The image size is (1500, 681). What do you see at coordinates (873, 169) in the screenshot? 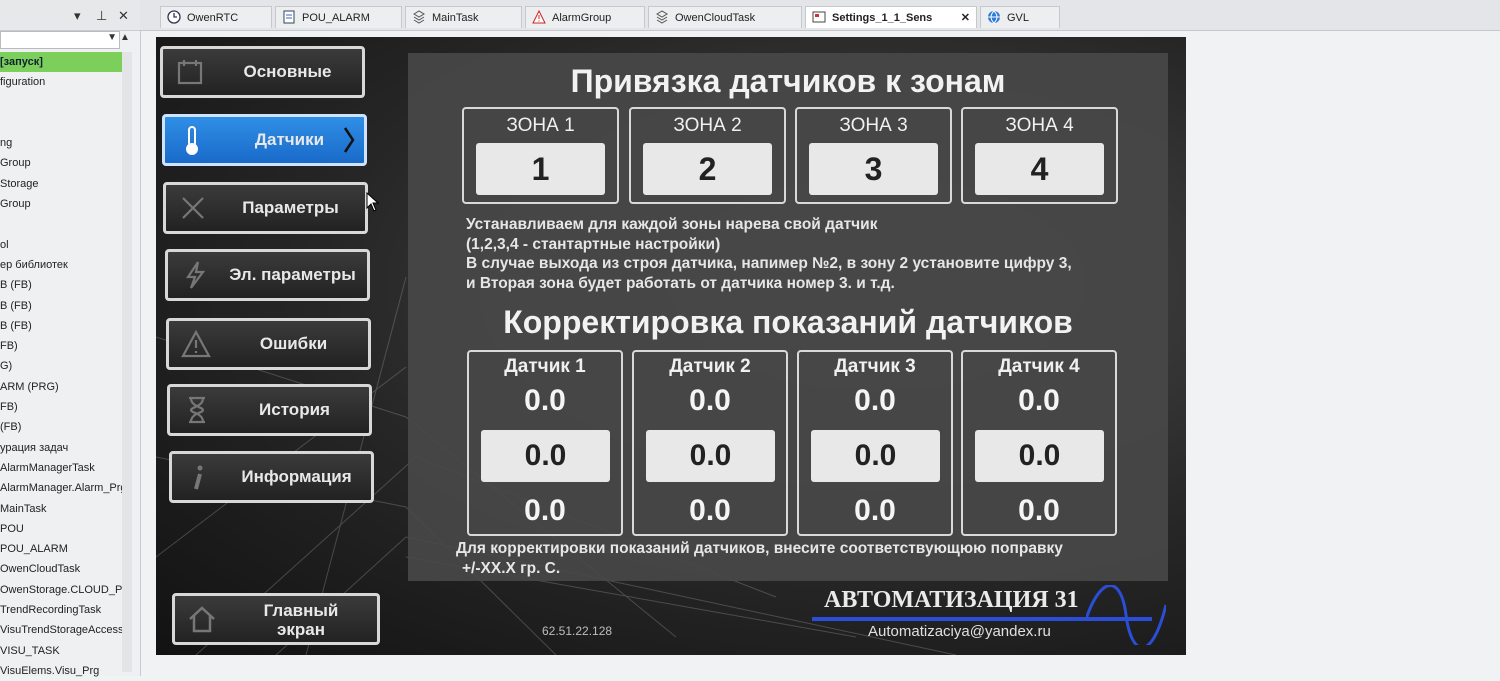
I see `zone-sensor-input: 3` at bounding box center [873, 169].